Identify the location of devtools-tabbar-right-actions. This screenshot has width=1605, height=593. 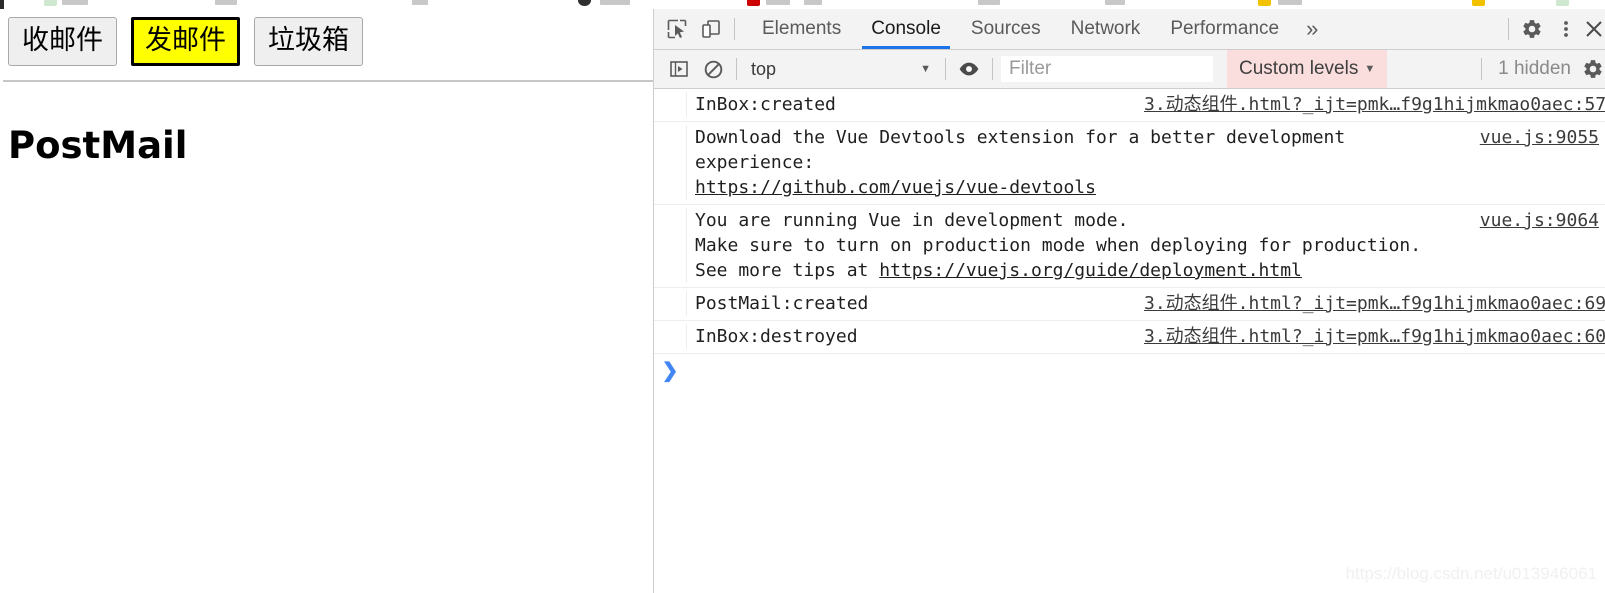
(1553, 29).